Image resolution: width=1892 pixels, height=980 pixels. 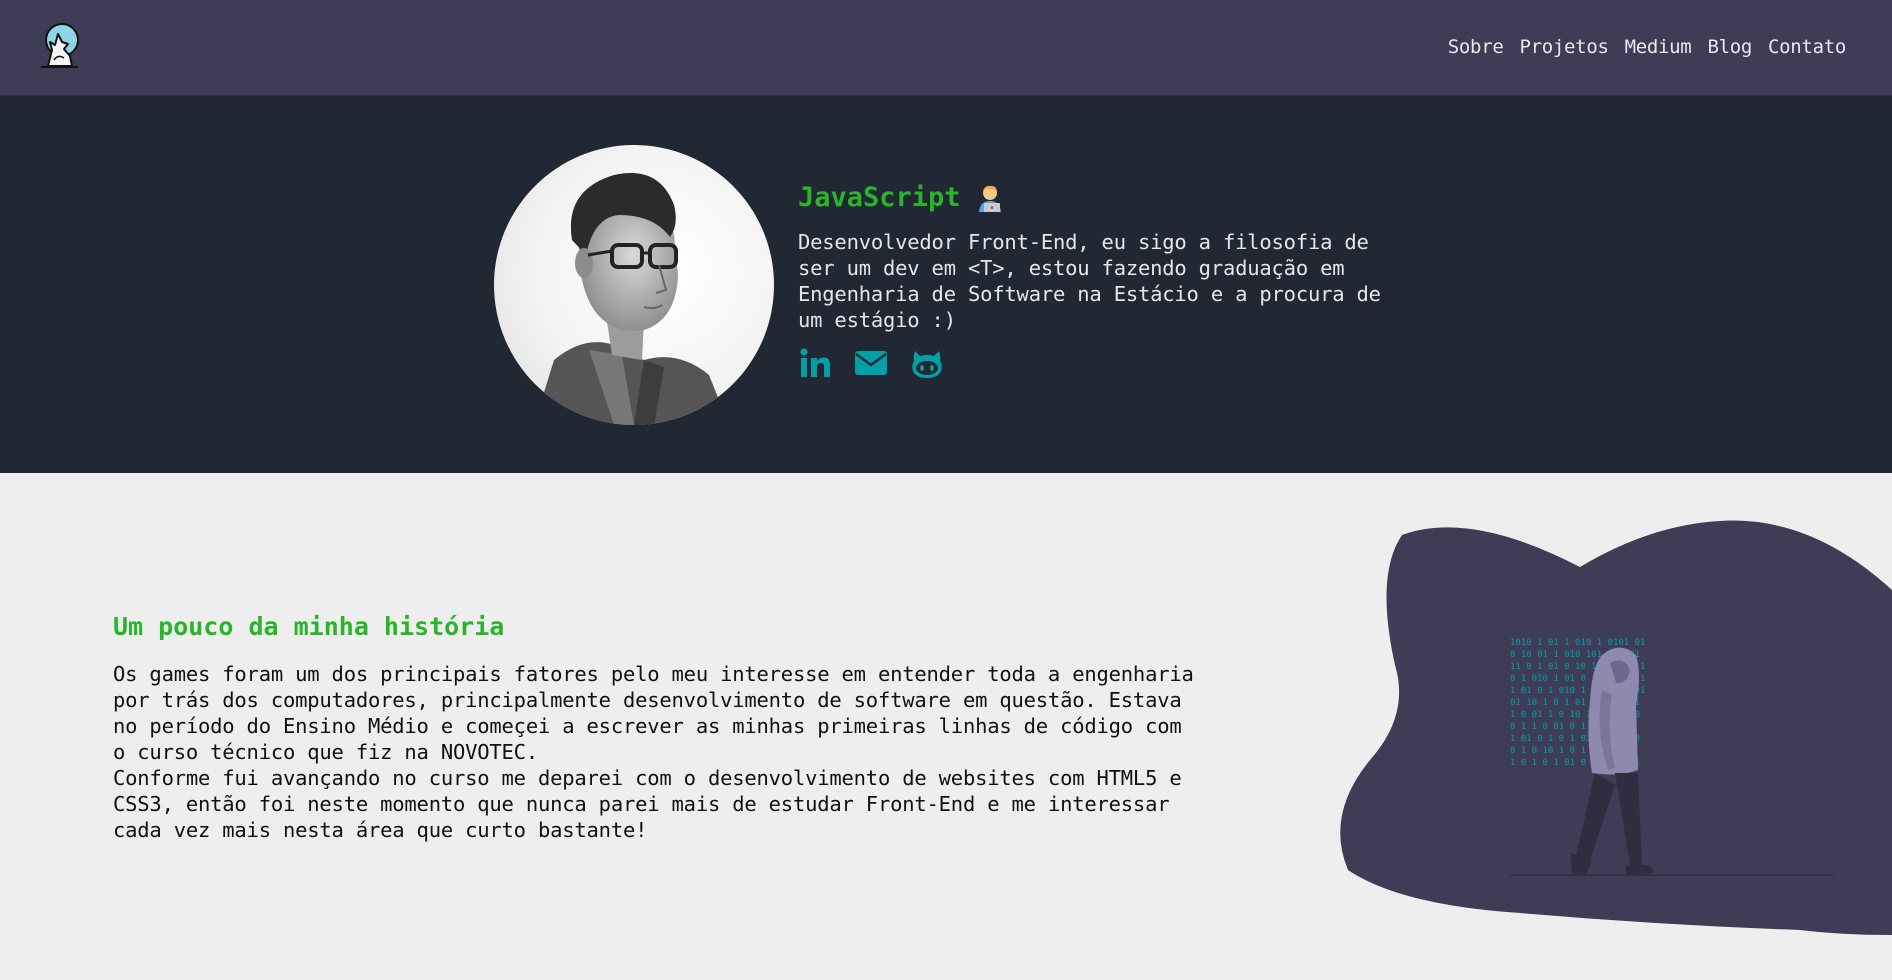 I want to click on hero-title-text: JavaScript, so click(x=879, y=197).